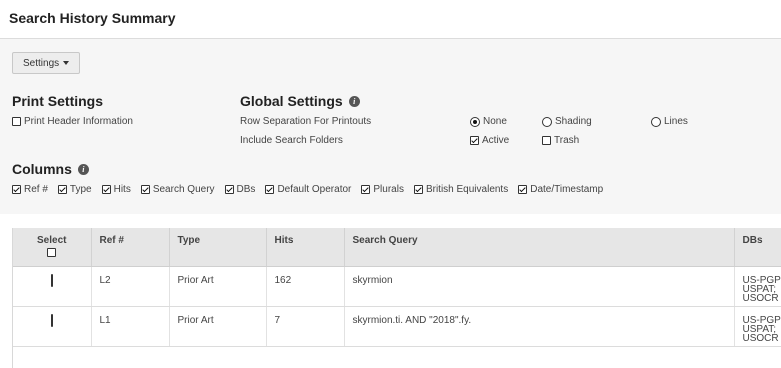  Describe the element at coordinates (66, 63) in the screenshot. I see `caret-down-icon` at that location.